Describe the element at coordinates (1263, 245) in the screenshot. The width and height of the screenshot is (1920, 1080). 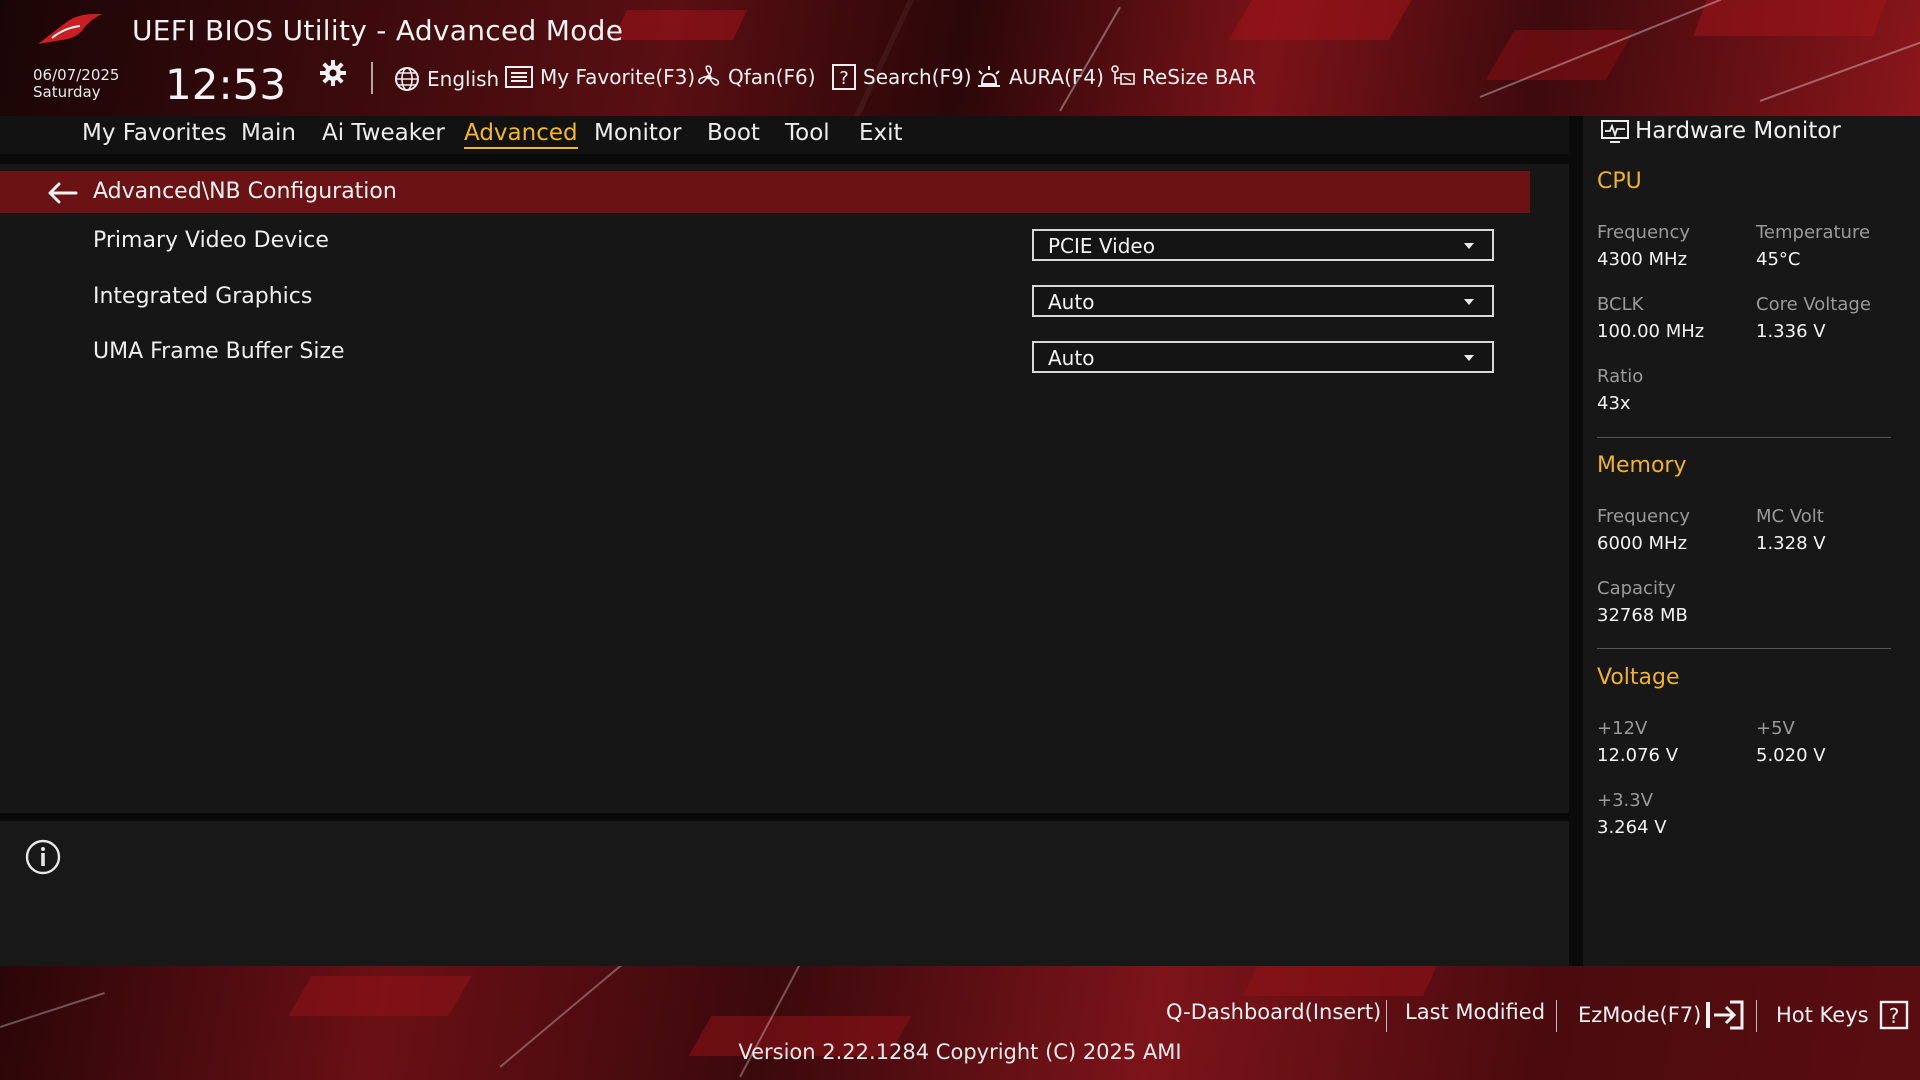
I see `primary-video-device-dropdown: PCIE Video` at that location.